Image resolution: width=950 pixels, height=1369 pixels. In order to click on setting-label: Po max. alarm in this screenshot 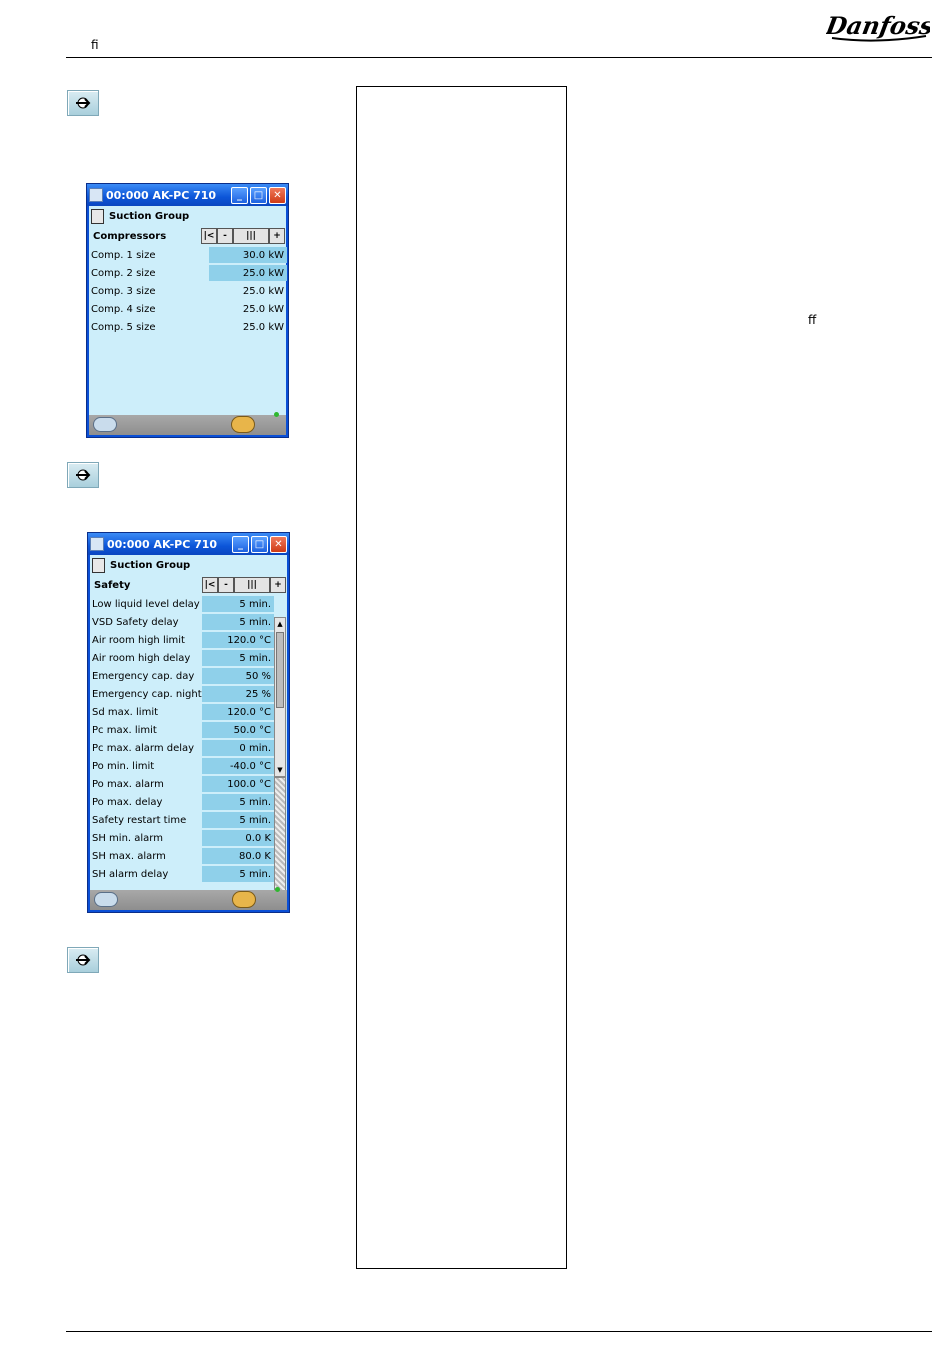, I will do `click(128, 784)`.